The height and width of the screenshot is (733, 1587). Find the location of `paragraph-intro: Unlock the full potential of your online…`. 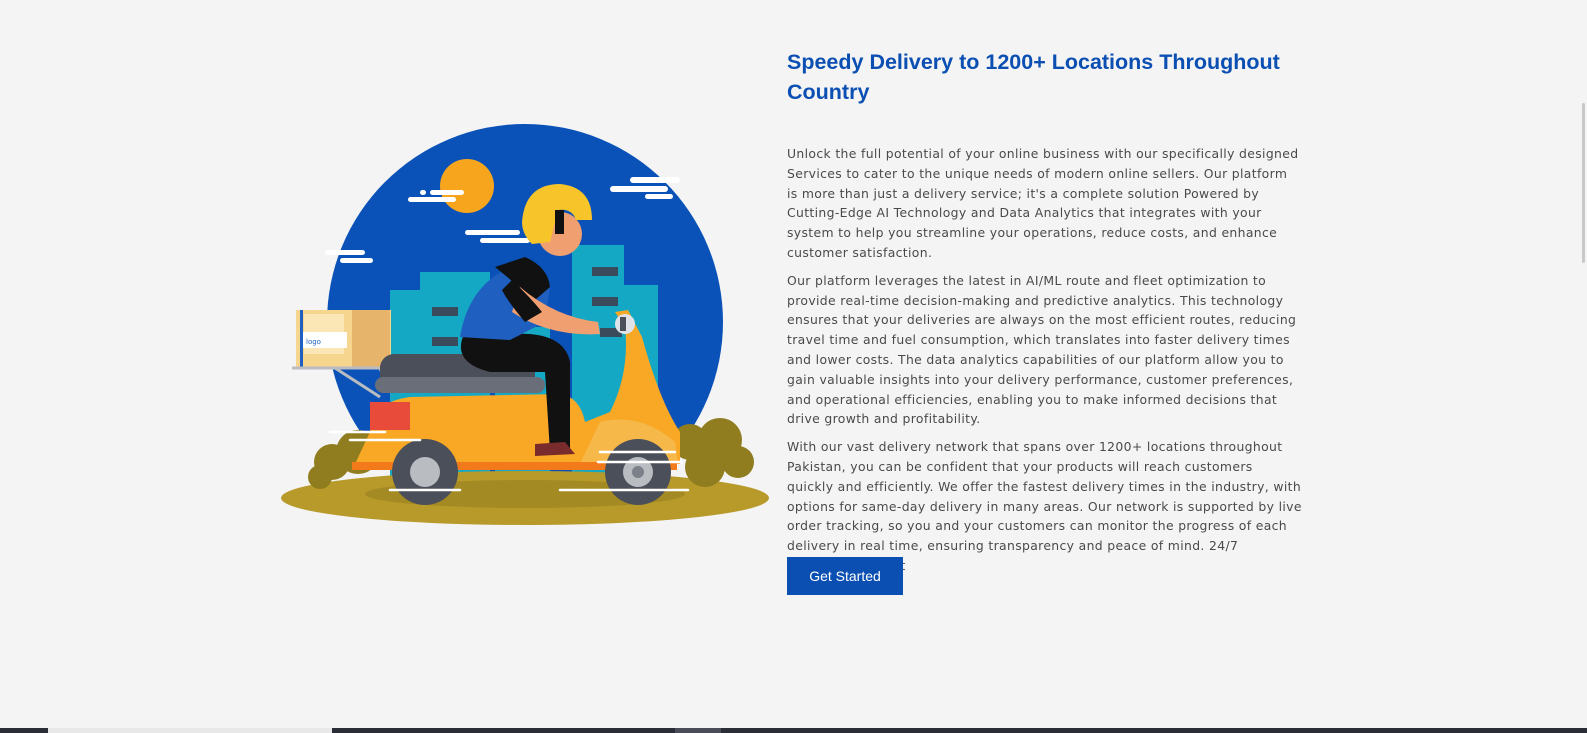

paragraph-intro: Unlock the full potential of your online… is located at coordinates (1043, 203).